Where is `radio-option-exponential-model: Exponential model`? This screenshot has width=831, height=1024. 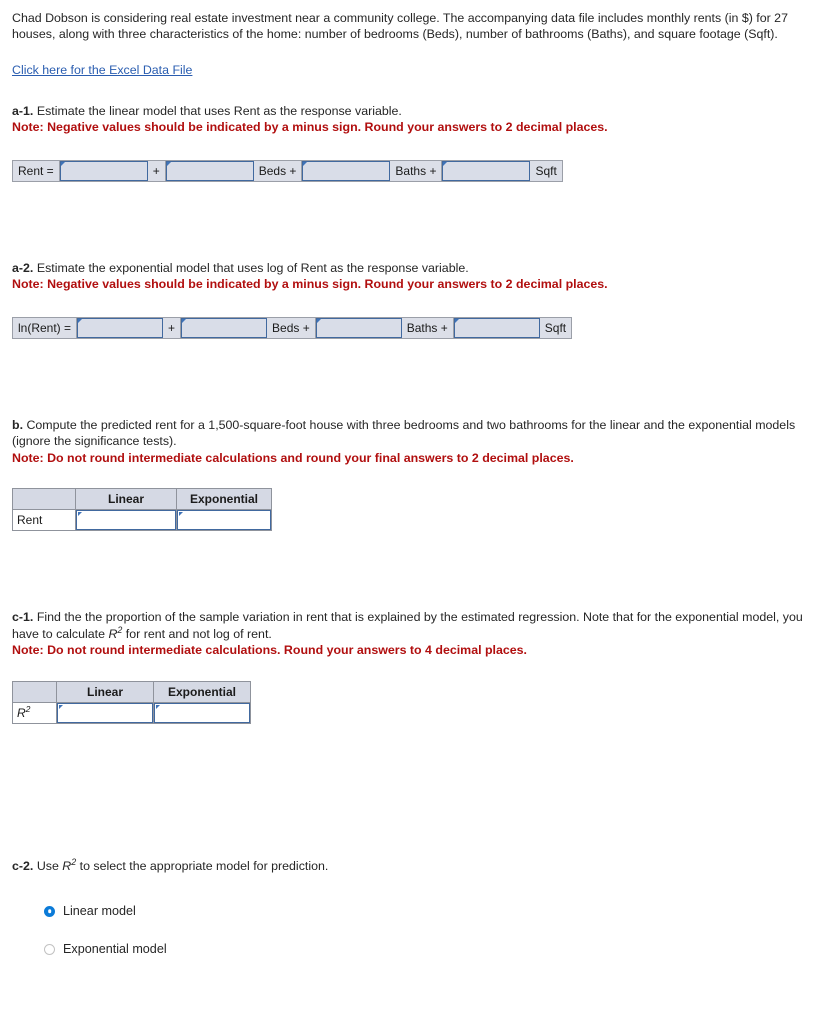 radio-option-exponential-model: Exponential model is located at coordinates (431, 949).